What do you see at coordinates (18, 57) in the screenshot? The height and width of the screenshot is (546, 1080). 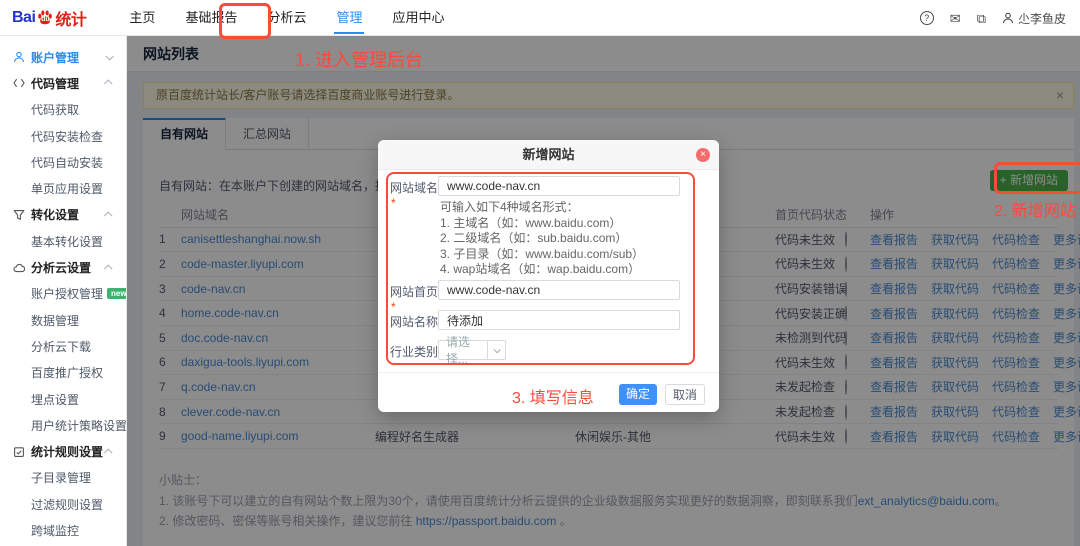 I see `user-icon` at bounding box center [18, 57].